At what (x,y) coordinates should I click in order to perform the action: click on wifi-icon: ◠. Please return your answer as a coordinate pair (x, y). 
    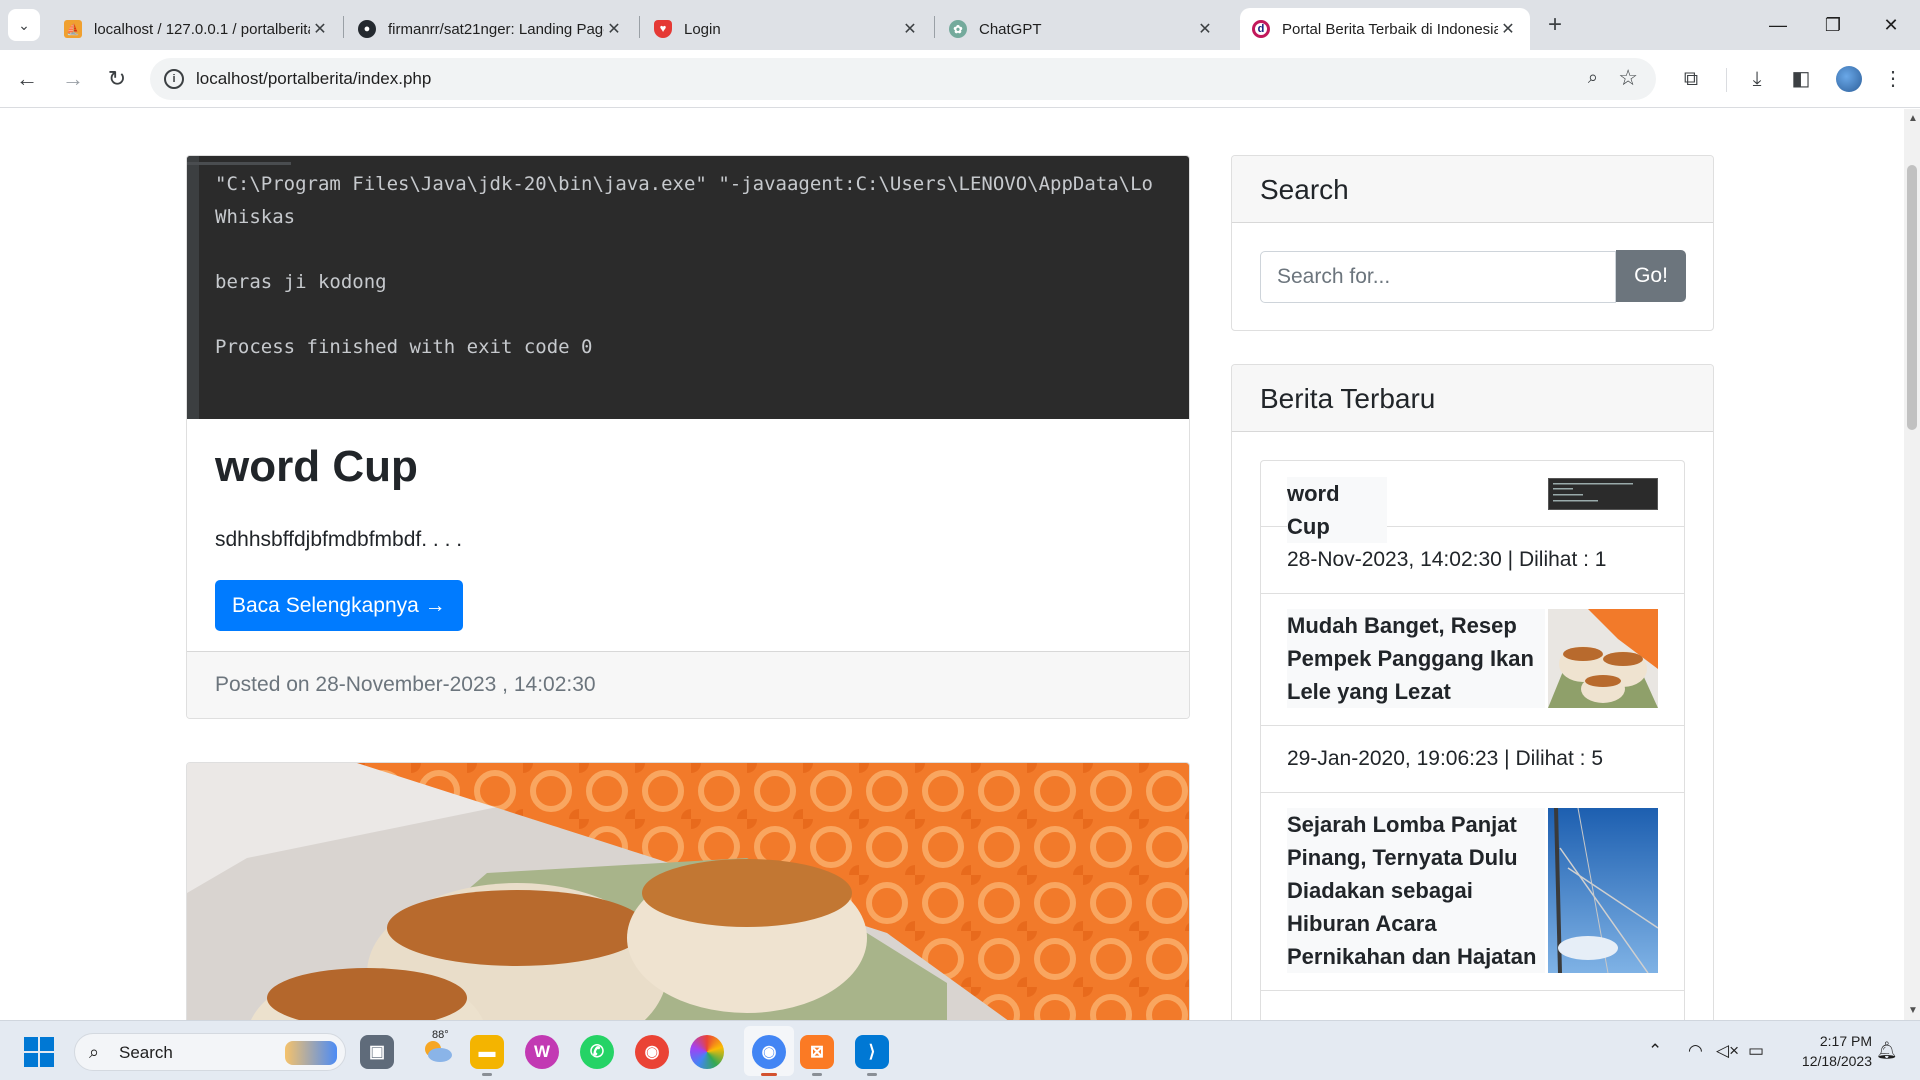
    Looking at the image, I should click on (1695, 1051).